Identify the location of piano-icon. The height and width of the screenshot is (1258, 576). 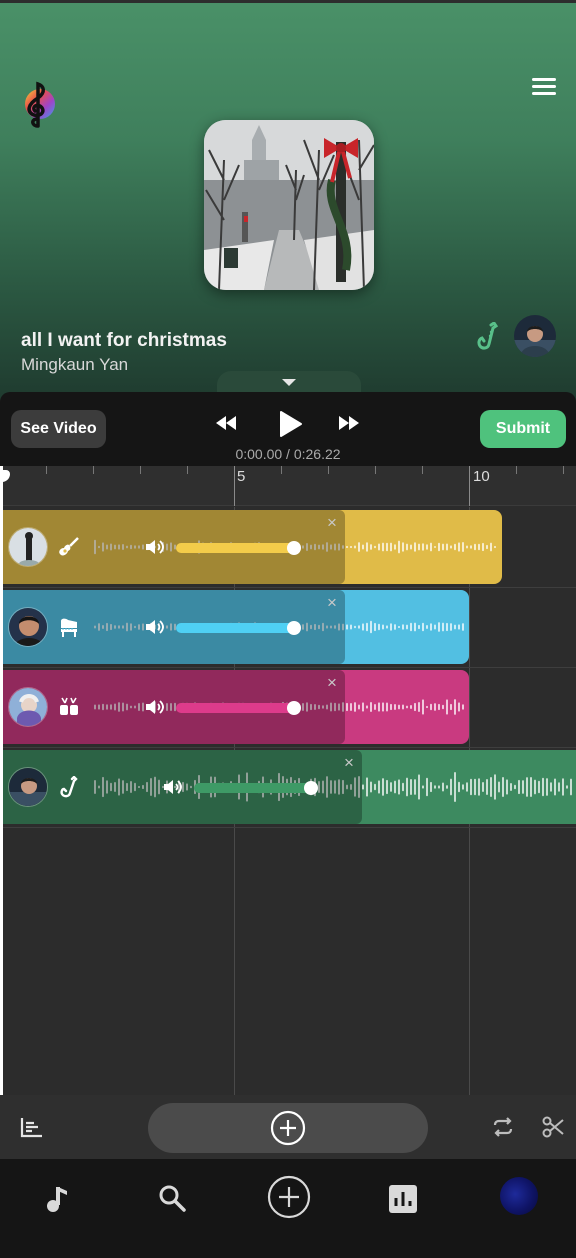
(69, 627).